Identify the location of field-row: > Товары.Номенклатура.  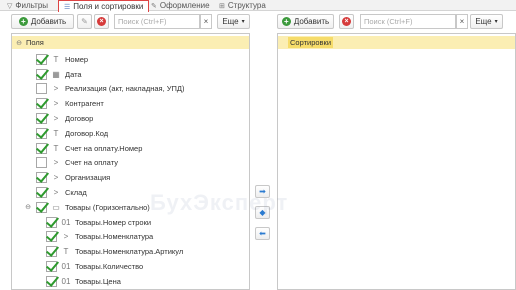
(130, 237).